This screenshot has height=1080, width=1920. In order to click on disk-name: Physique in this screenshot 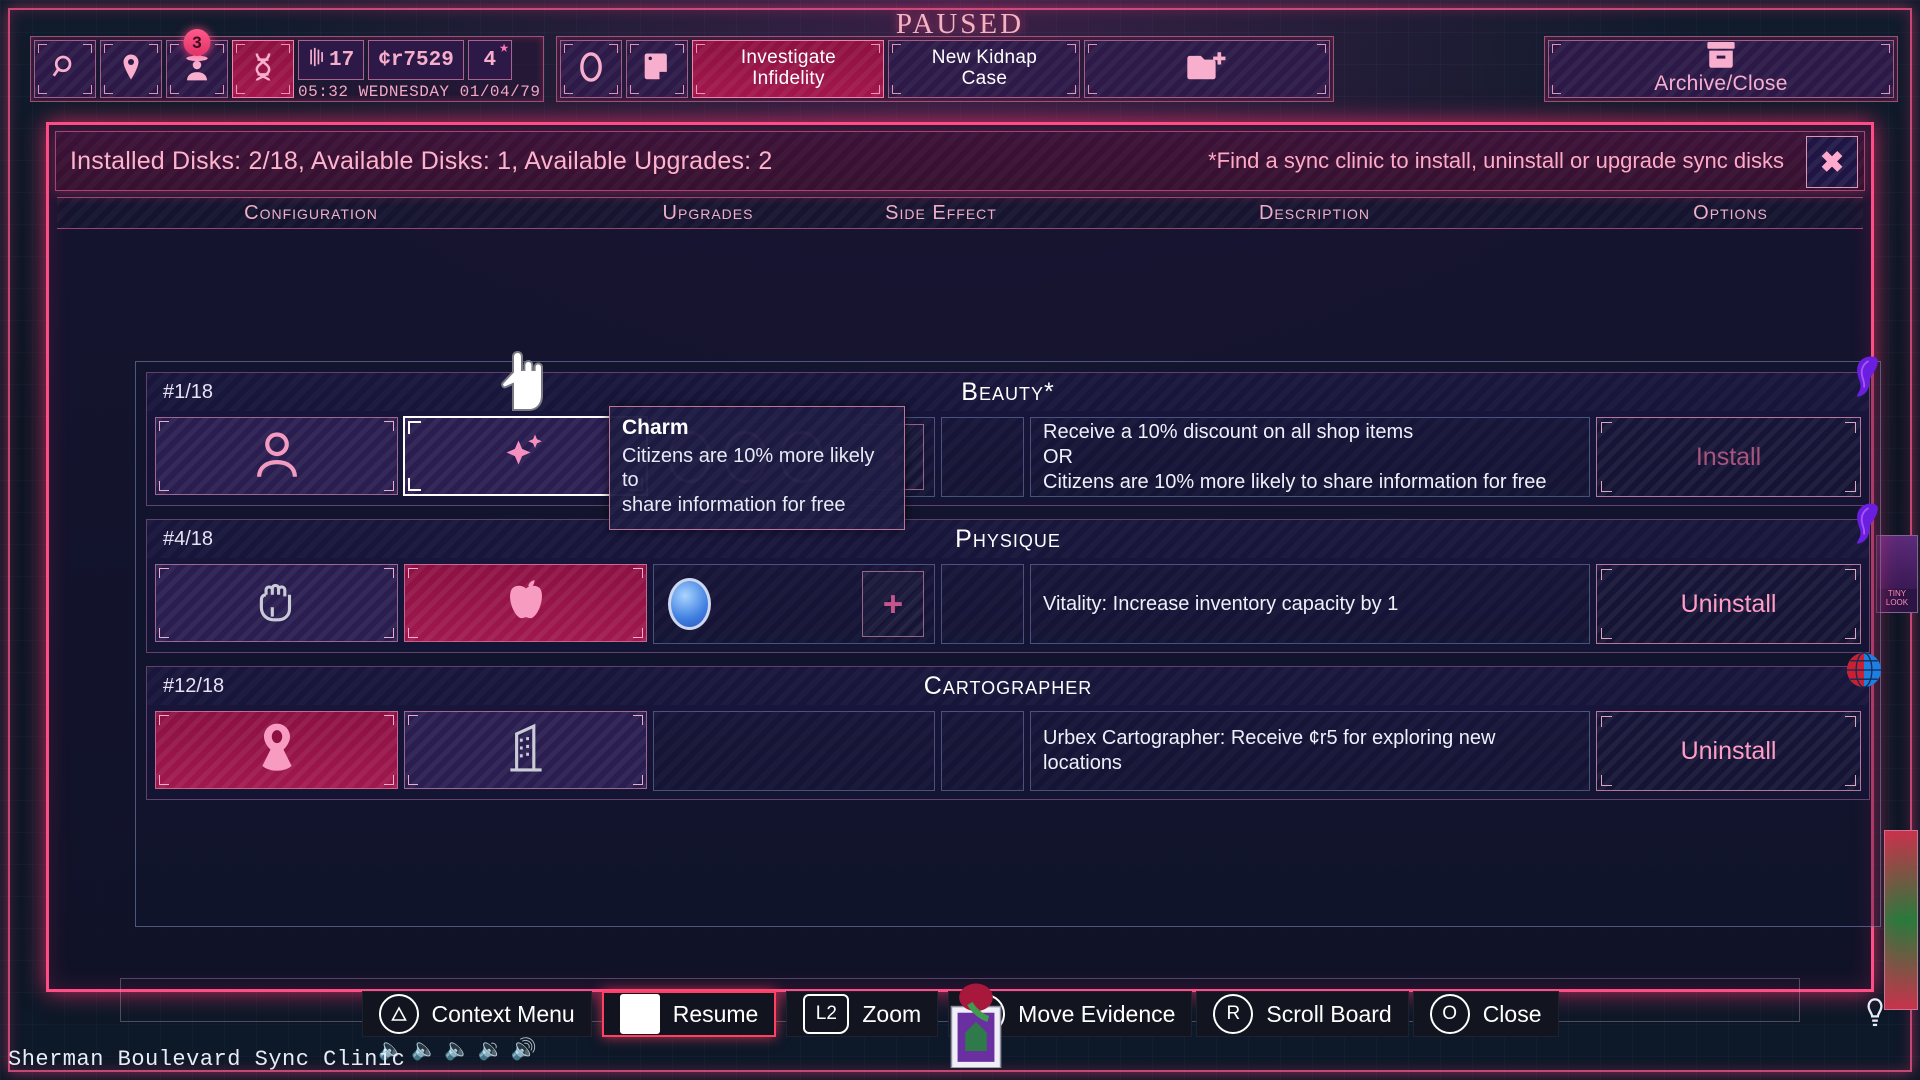, I will do `click(1008, 538)`.